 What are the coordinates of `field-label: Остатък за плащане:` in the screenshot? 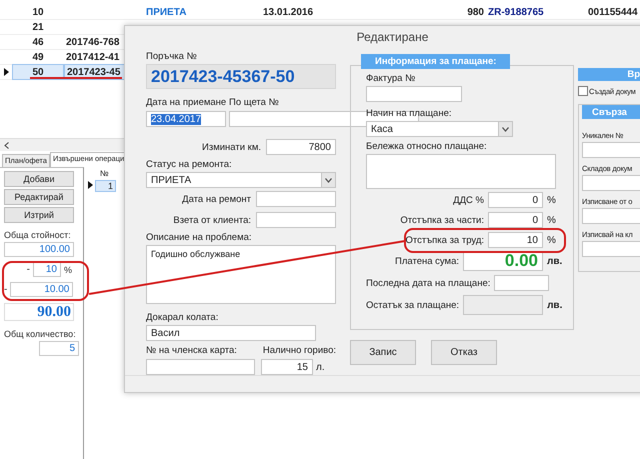 It's located at (413, 305).